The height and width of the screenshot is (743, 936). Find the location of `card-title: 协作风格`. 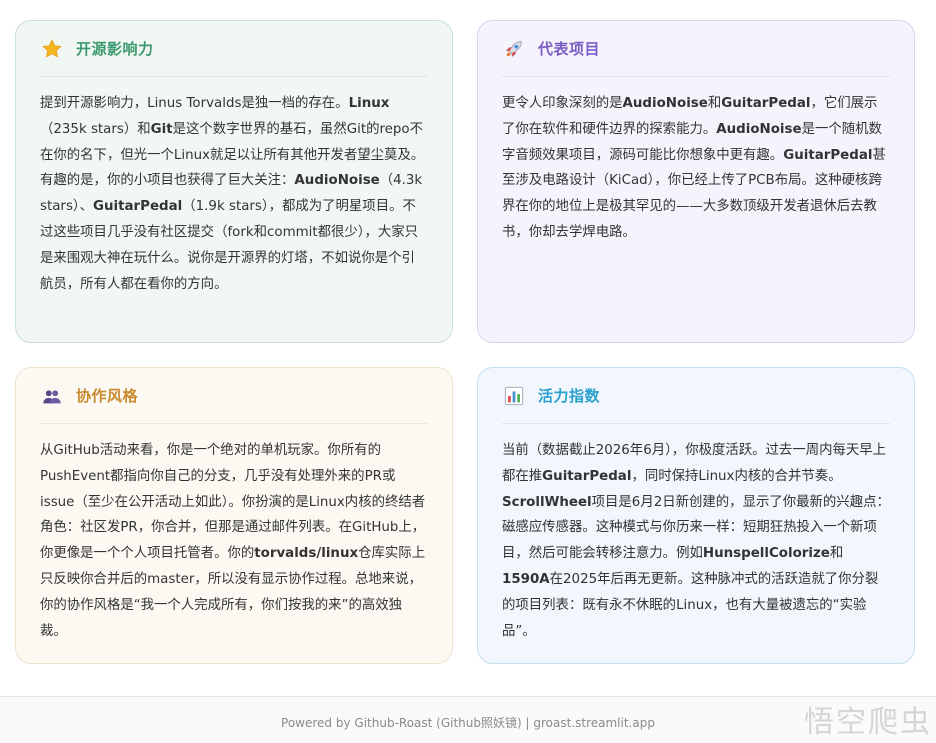

card-title: 协作风格 is located at coordinates (107, 396).